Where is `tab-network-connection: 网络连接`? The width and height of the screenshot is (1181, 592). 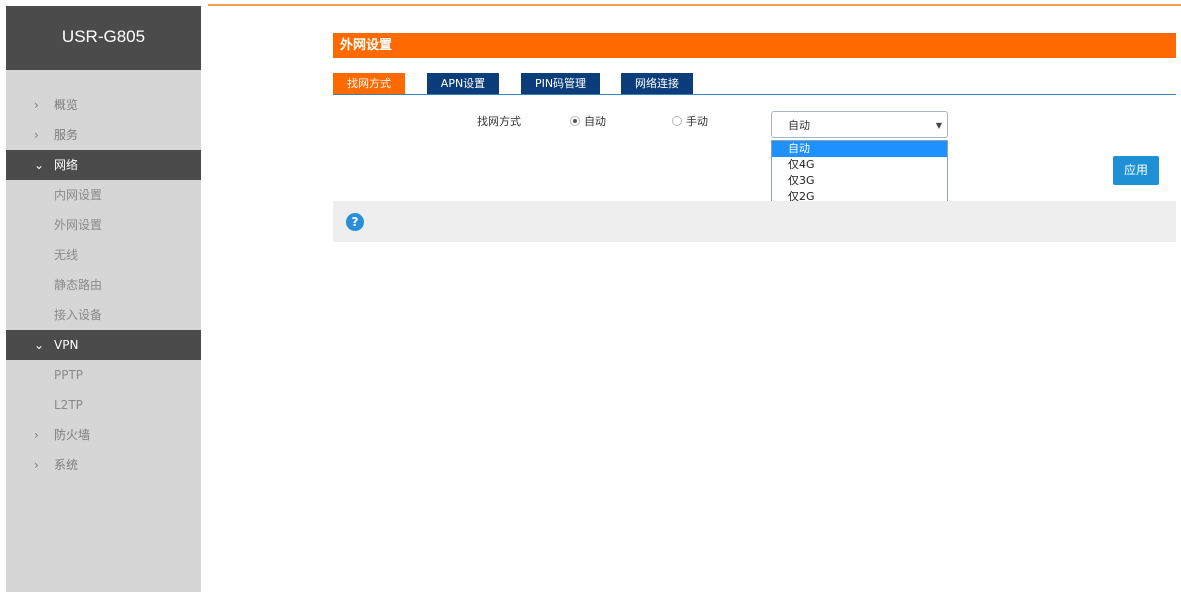 tab-network-connection: 网络连接 is located at coordinates (657, 83).